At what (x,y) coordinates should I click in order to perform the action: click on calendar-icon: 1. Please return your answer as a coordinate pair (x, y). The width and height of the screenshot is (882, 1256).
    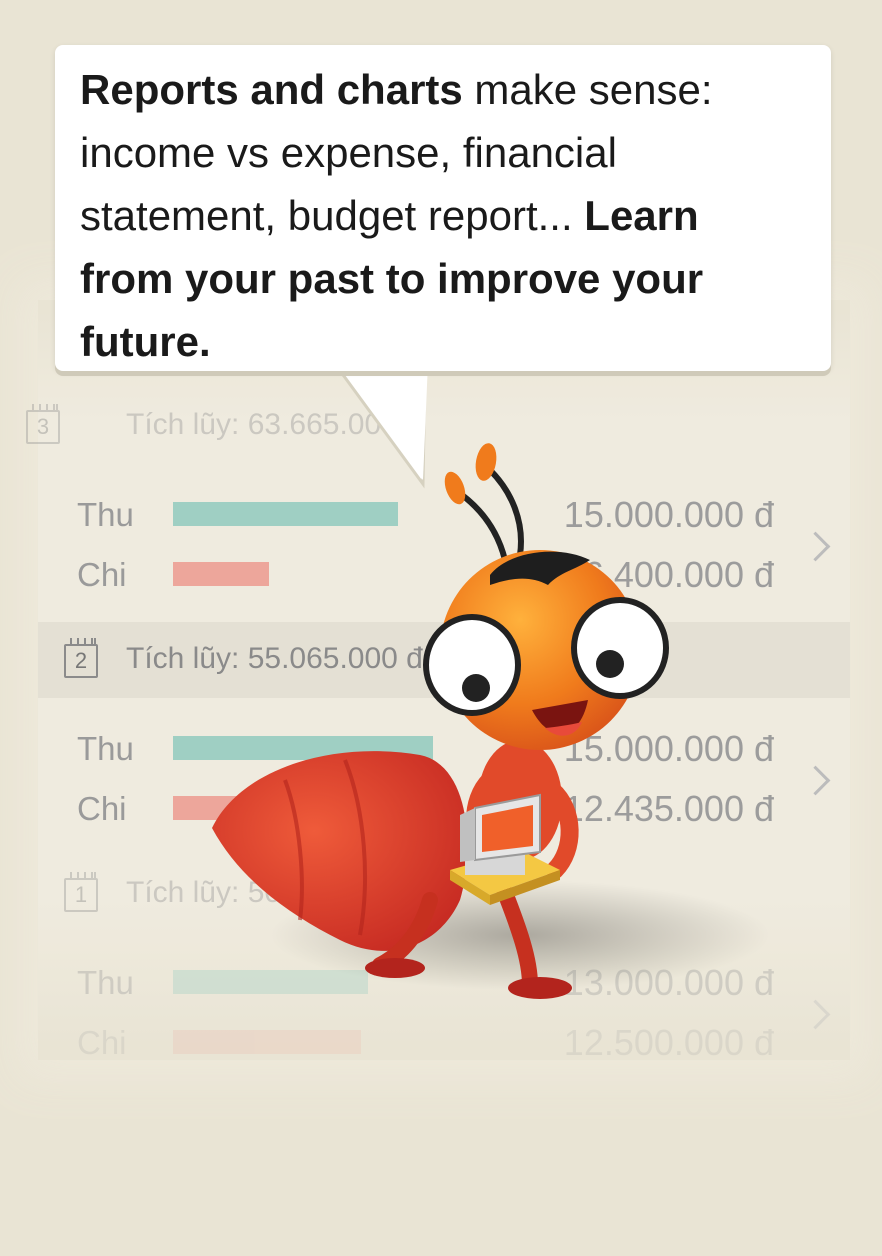
    Looking at the image, I should click on (81, 892).